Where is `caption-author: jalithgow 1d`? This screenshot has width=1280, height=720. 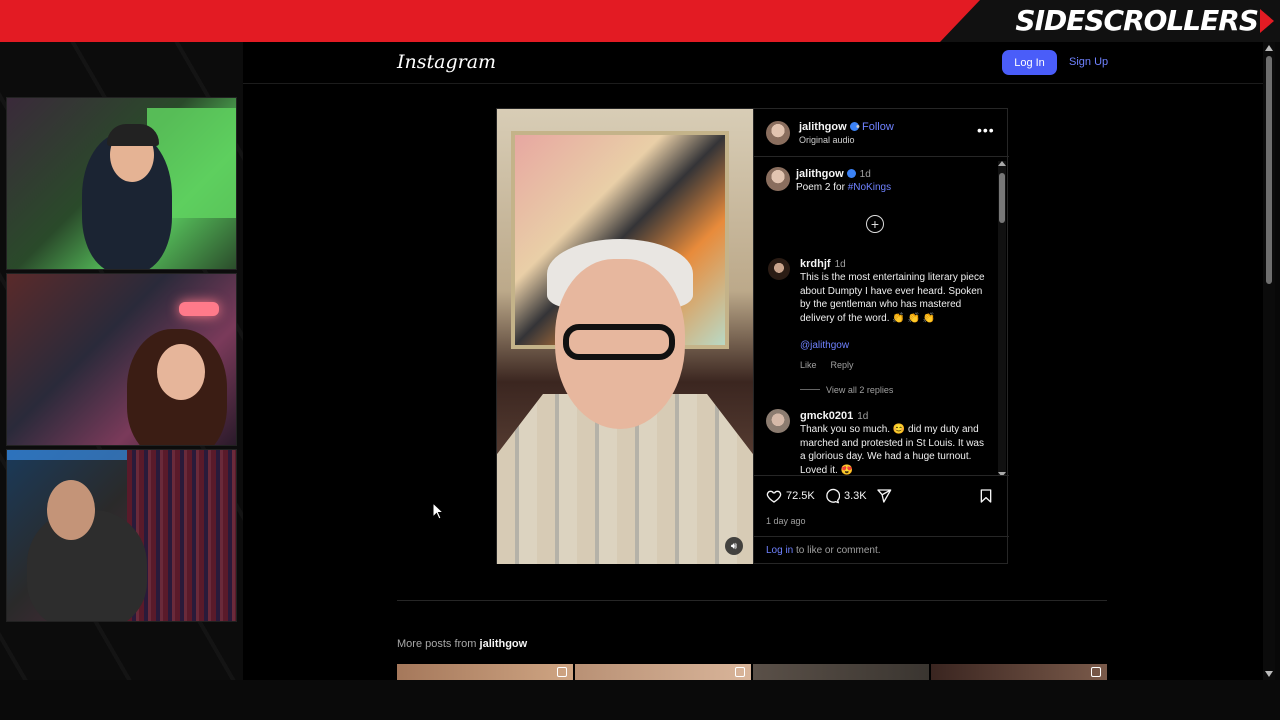 caption-author: jalithgow 1d is located at coordinates (833, 174).